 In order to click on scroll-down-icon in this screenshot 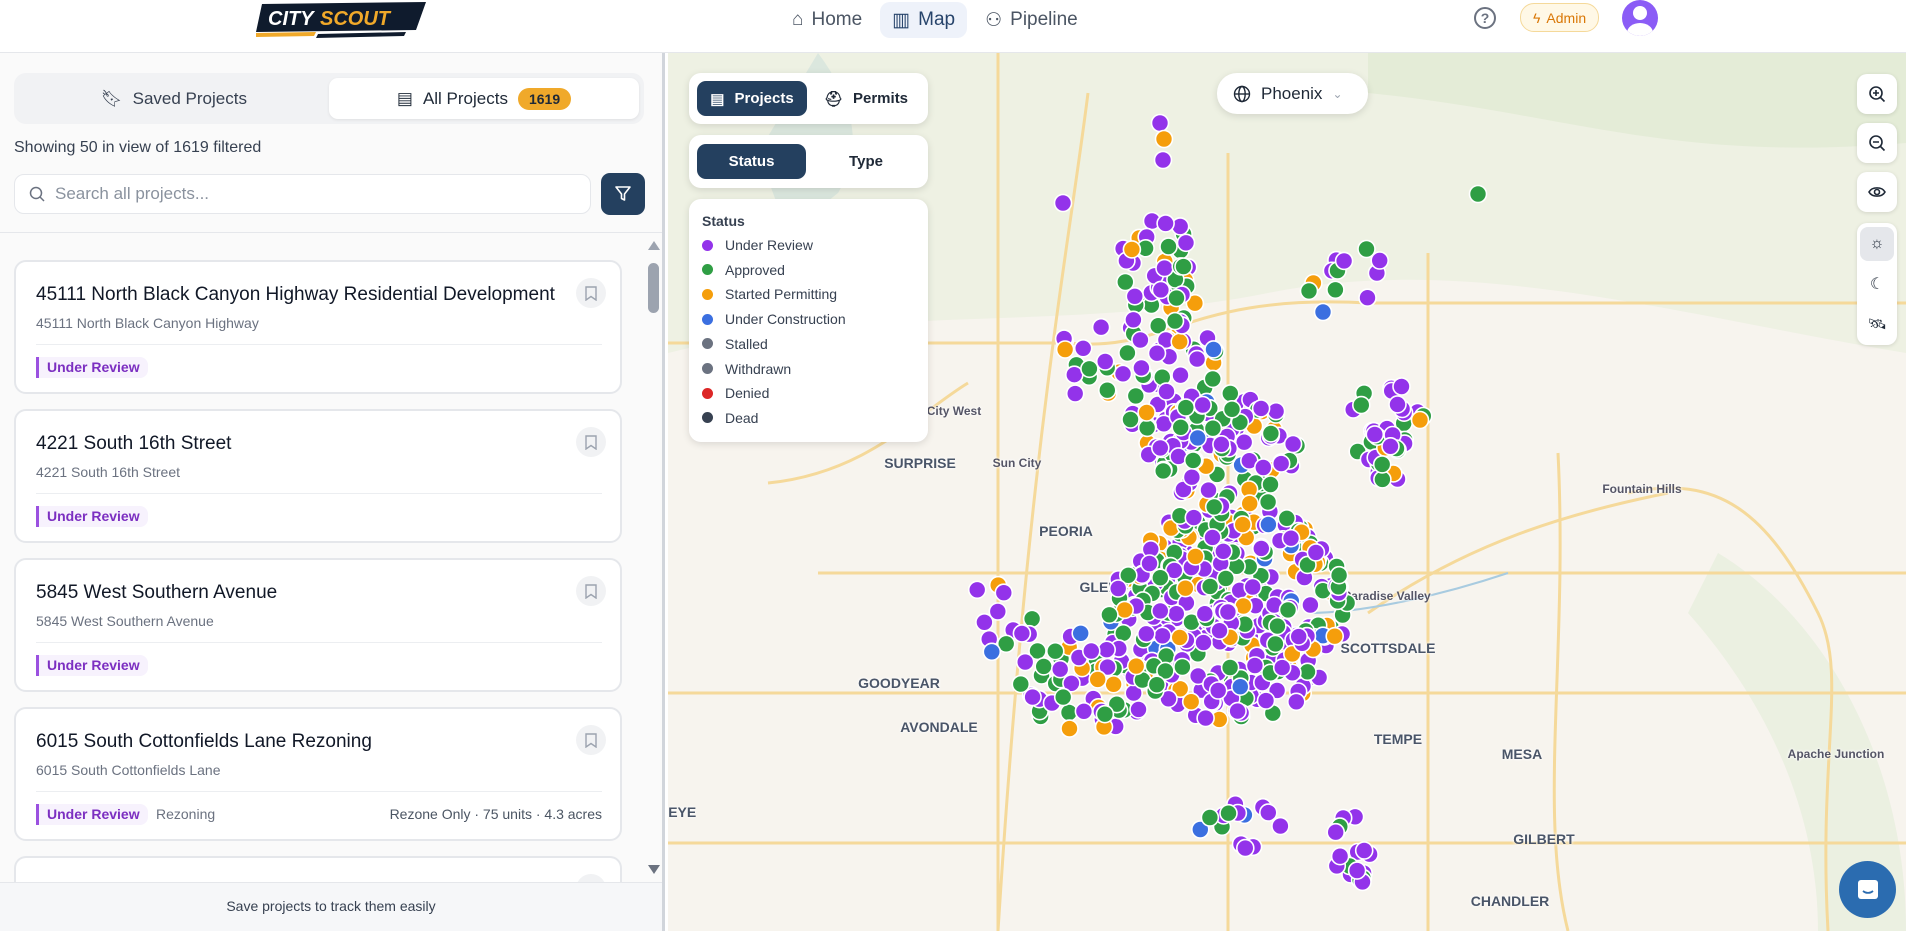, I will do `click(654, 869)`.